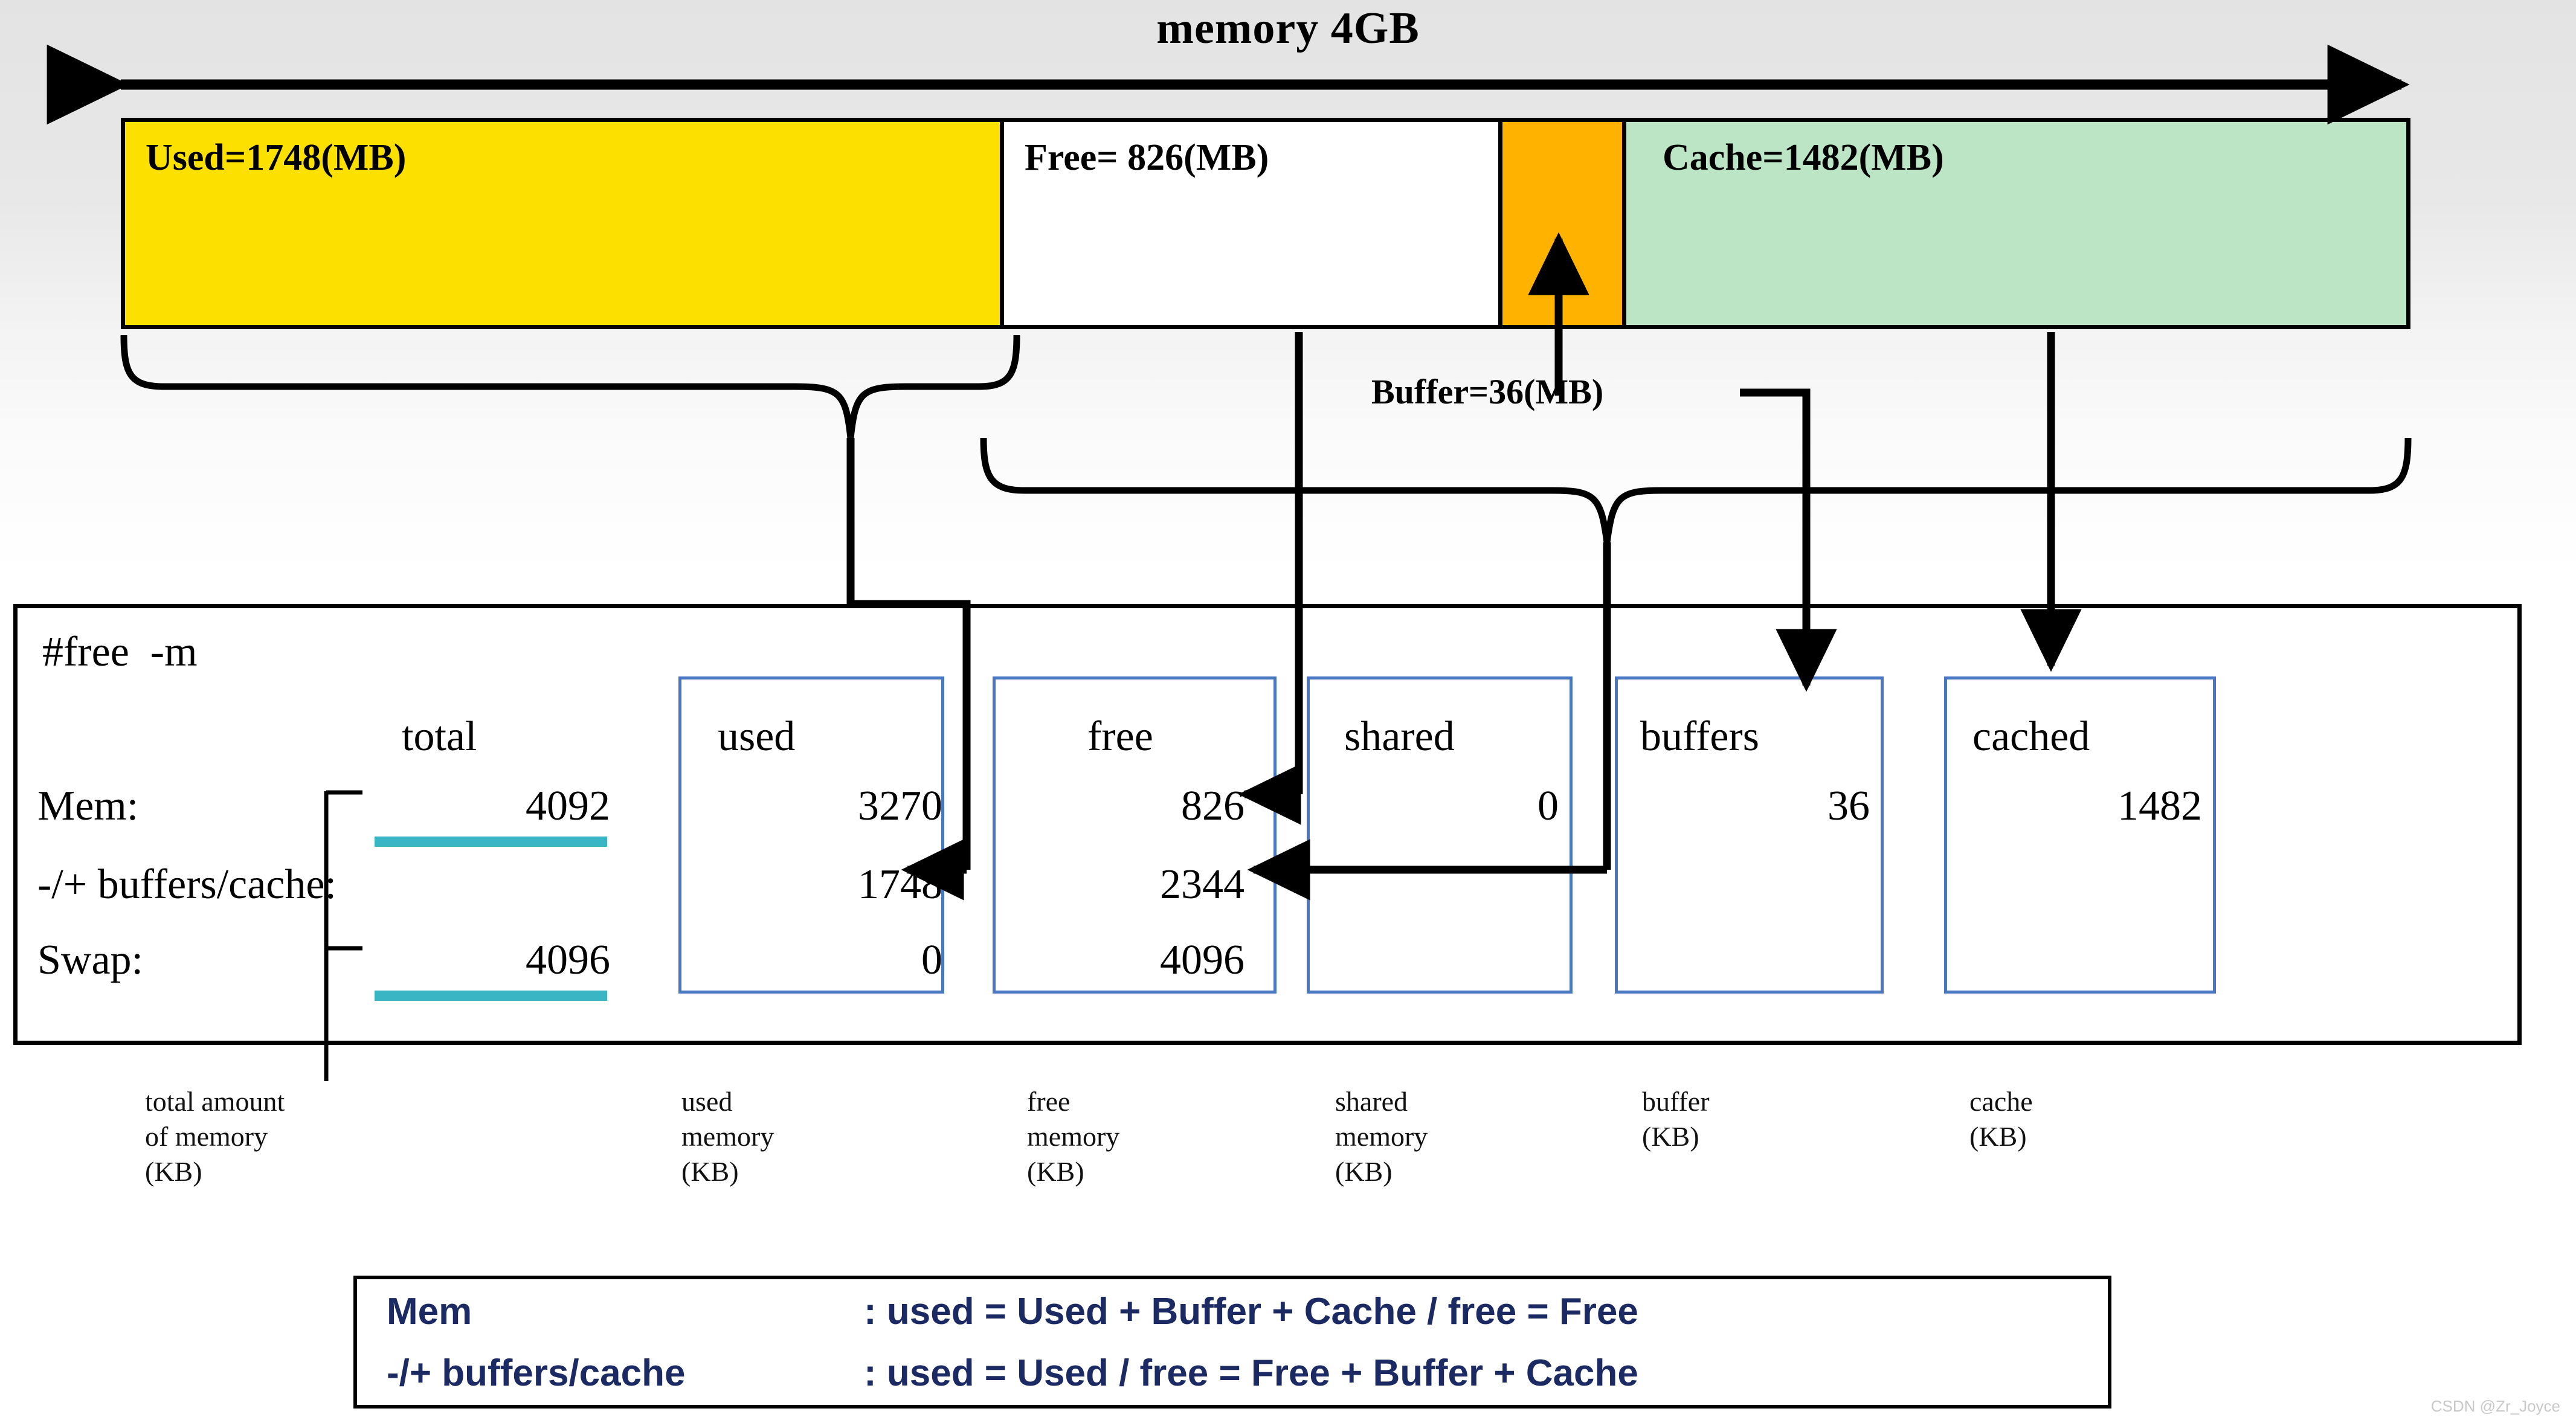  I want to click on column-header-buffers: buffers, so click(1700, 736).